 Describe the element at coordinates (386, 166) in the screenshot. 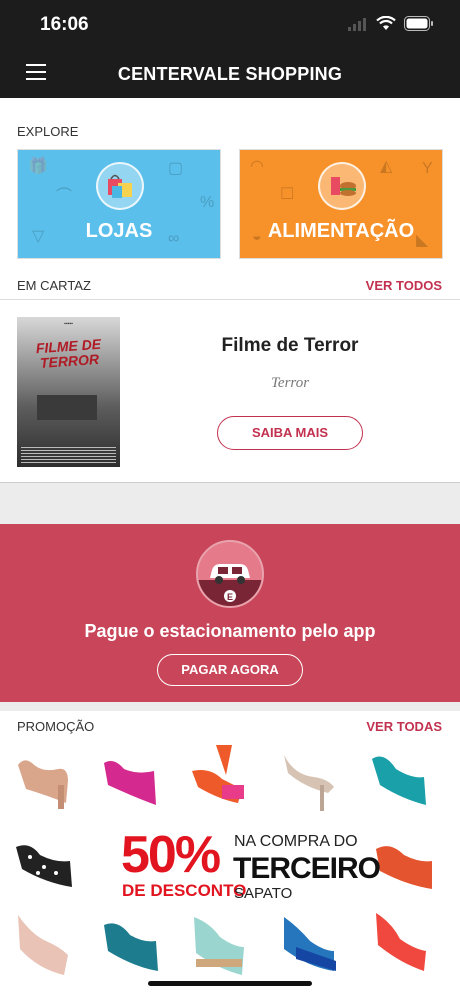

I see `pizza-icon: ◭` at that location.